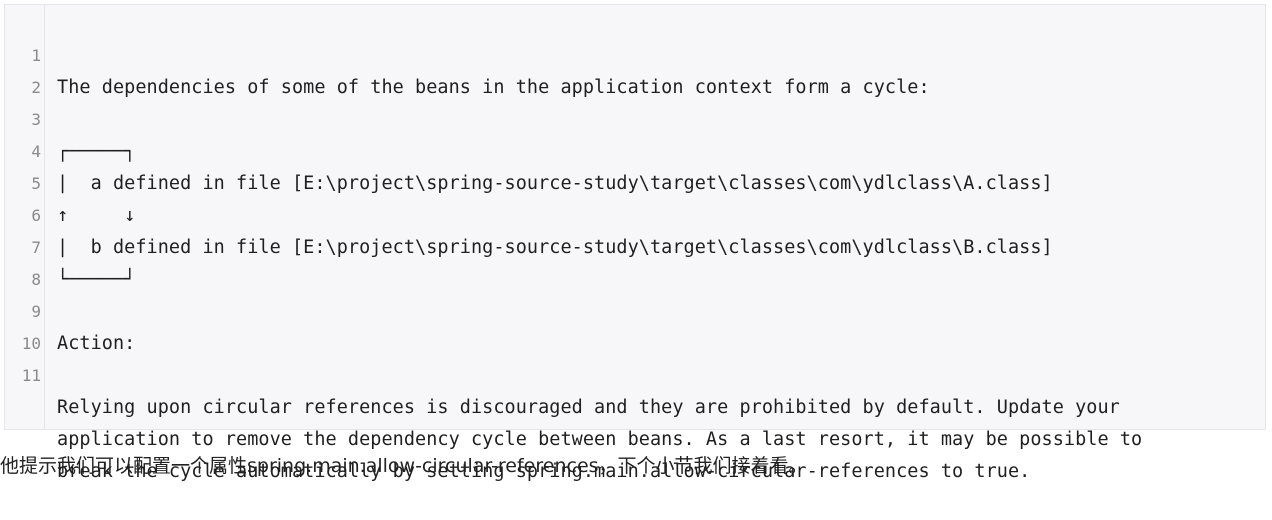 This screenshot has height=520, width=1272. I want to click on code-line: 2, so click(635, 68).